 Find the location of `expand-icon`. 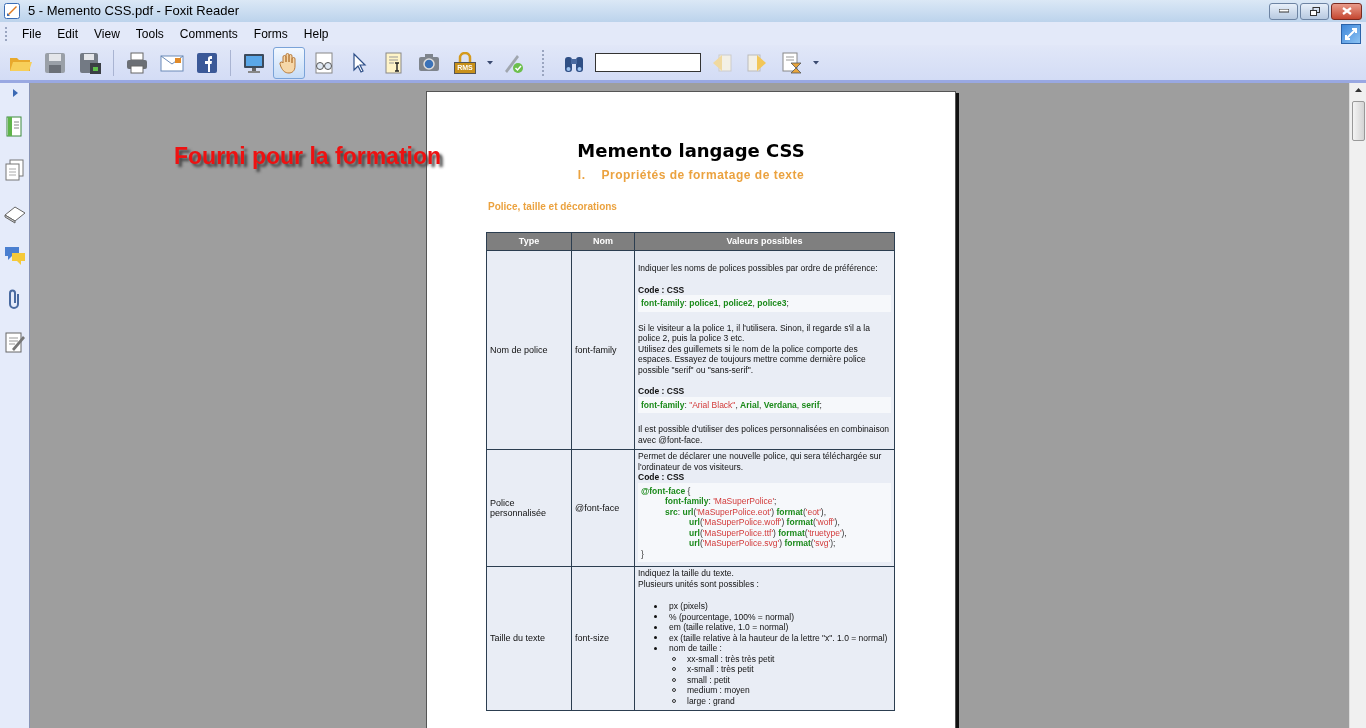

expand-icon is located at coordinates (1351, 34).